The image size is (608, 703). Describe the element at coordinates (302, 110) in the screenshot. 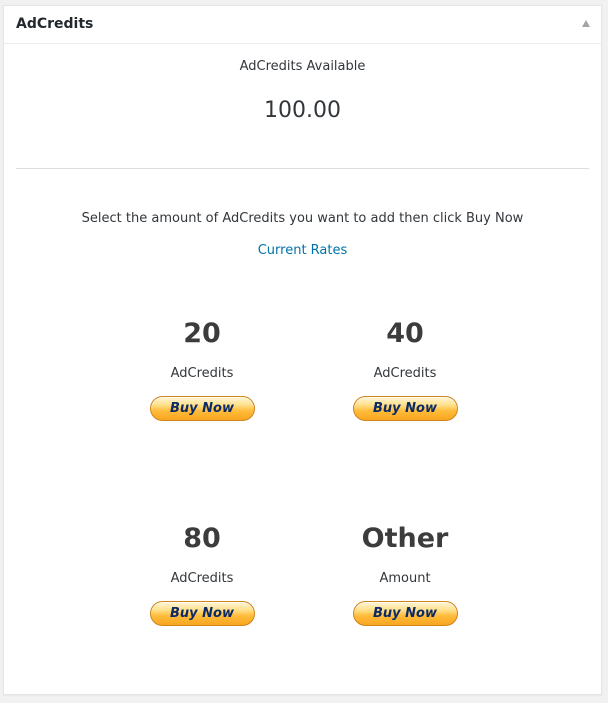

I see `credits-available-value: 100.00` at that location.